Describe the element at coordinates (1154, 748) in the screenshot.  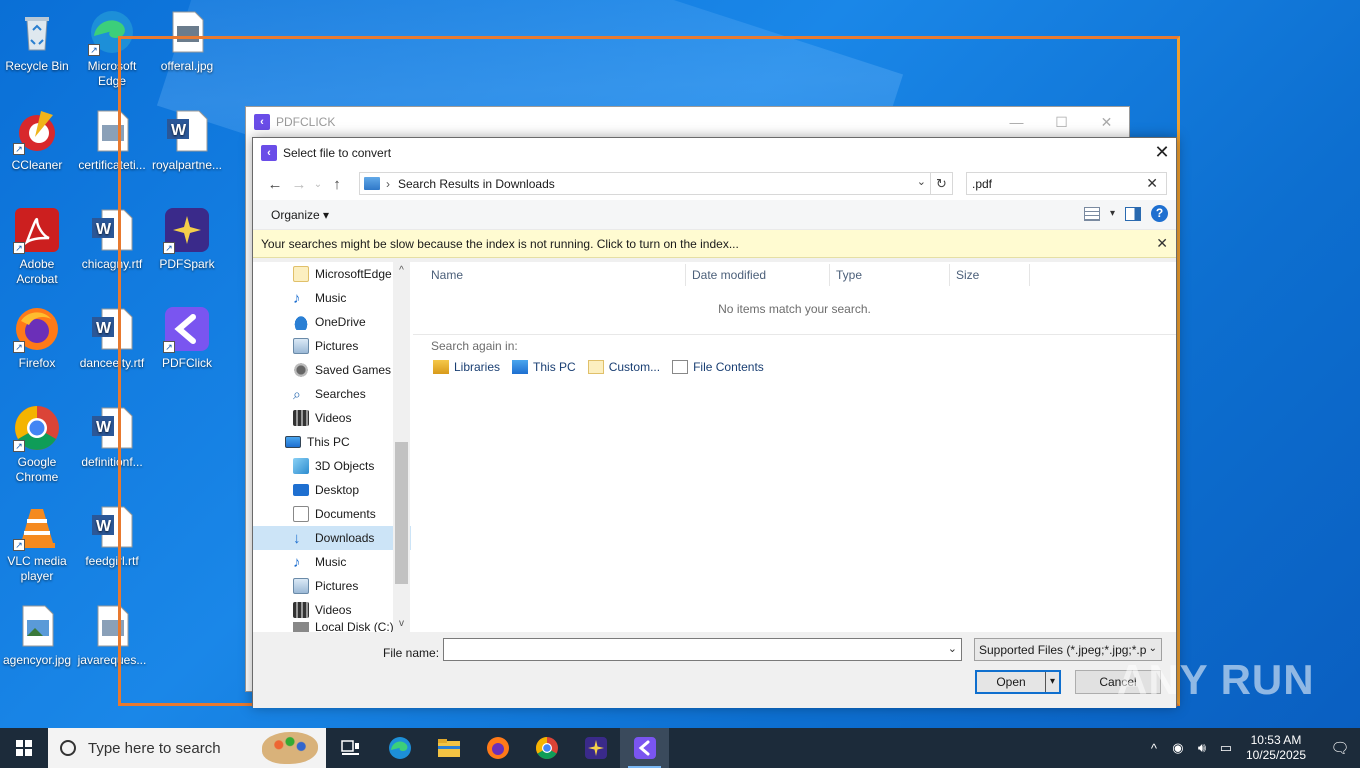
I see `show-hidden-icons-chevron-icon: ^` at that location.